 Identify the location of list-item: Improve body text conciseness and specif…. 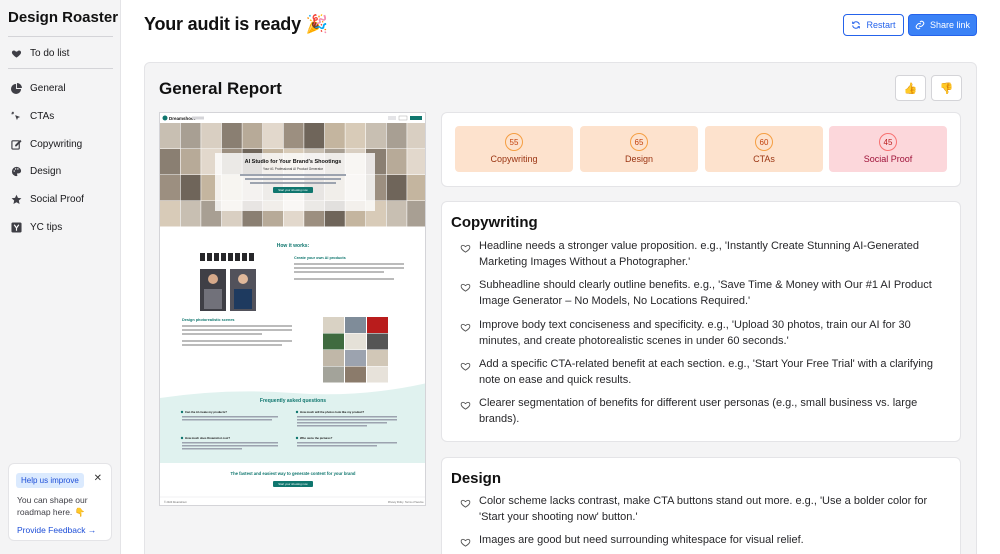
(705, 333).